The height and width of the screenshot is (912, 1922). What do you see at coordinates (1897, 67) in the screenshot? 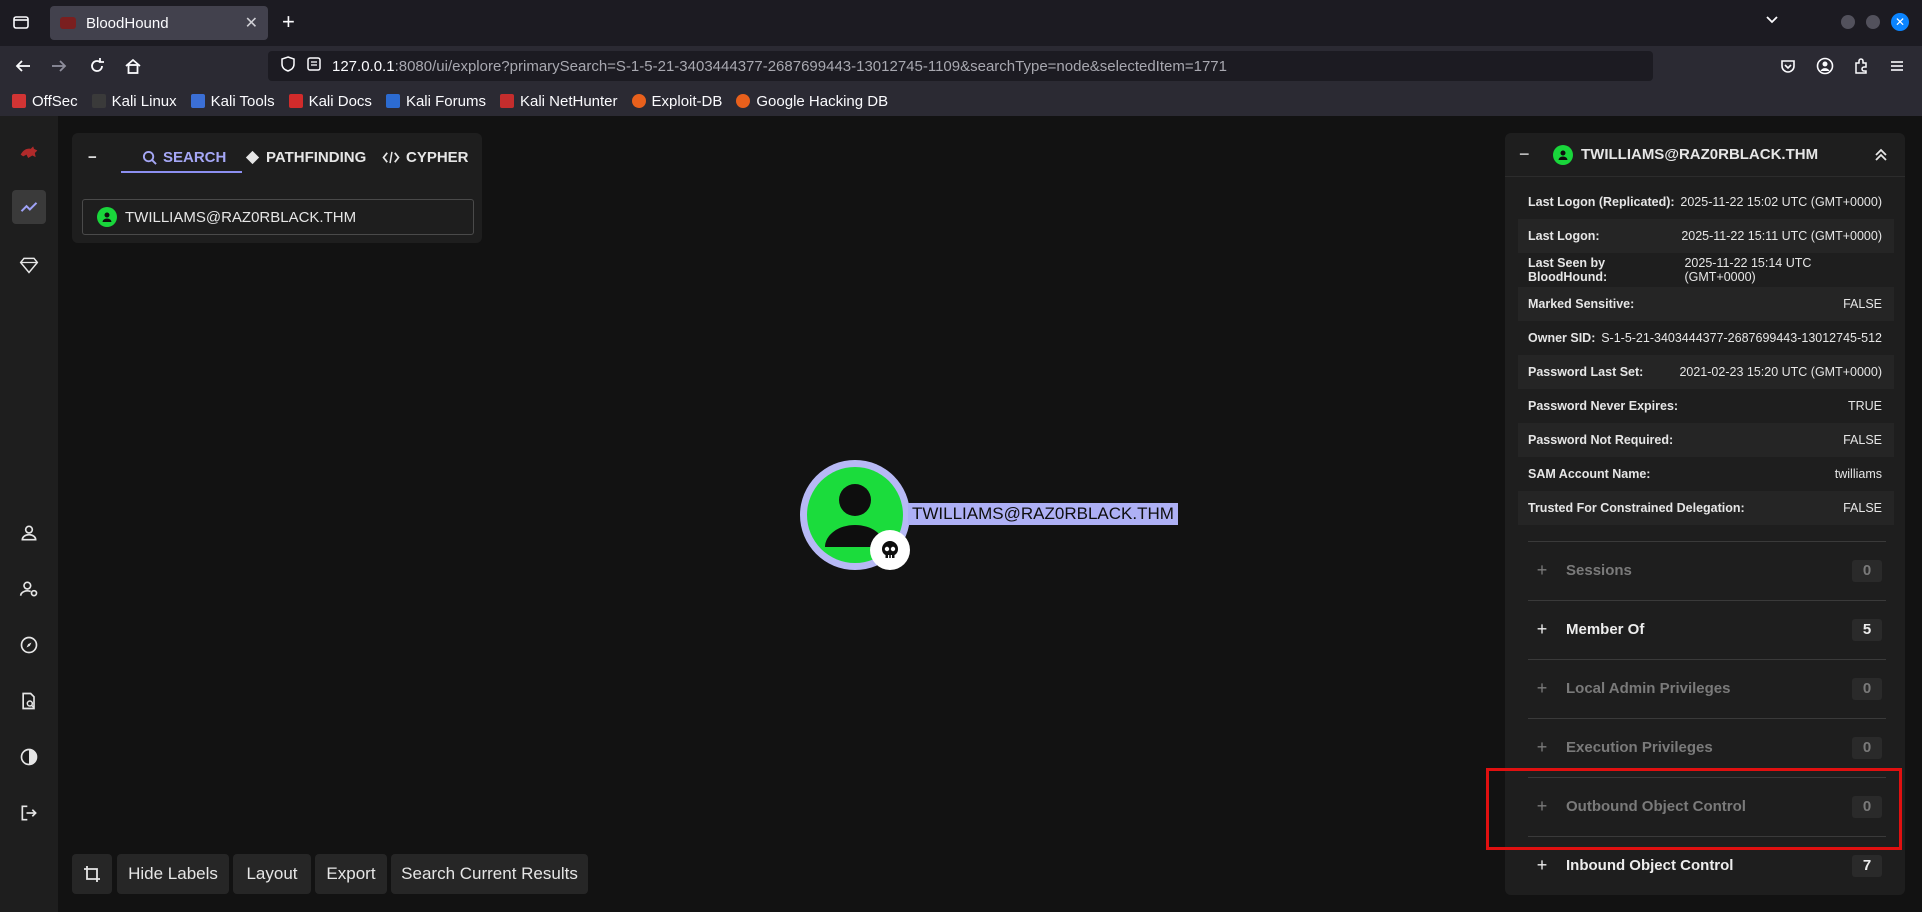
I see `menu-icon` at bounding box center [1897, 67].